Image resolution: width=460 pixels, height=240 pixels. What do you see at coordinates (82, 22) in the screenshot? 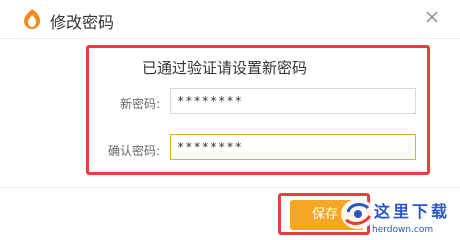
I see `dialog-title: 修改密码` at bounding box center [82, 22].